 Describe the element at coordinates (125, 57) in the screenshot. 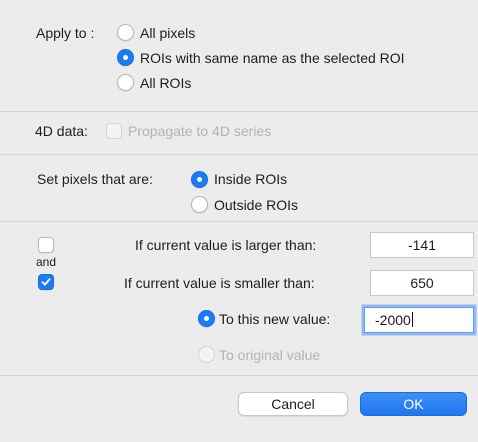

I see `radio-rois-same-name` at that location.